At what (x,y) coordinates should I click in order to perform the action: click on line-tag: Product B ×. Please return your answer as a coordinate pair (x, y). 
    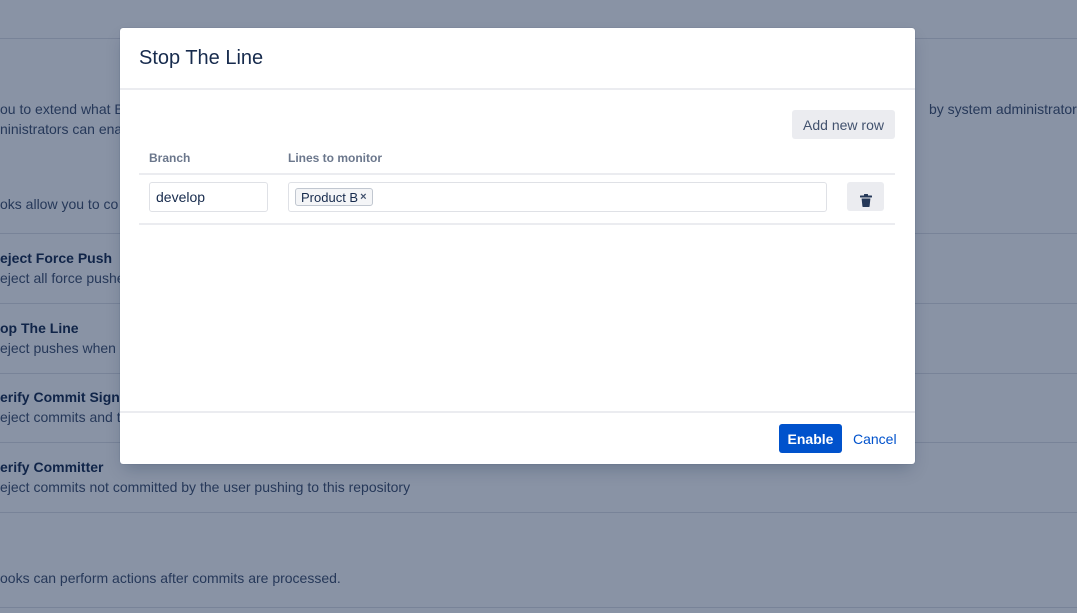
    Looking at the image, I should click on (334, 197).